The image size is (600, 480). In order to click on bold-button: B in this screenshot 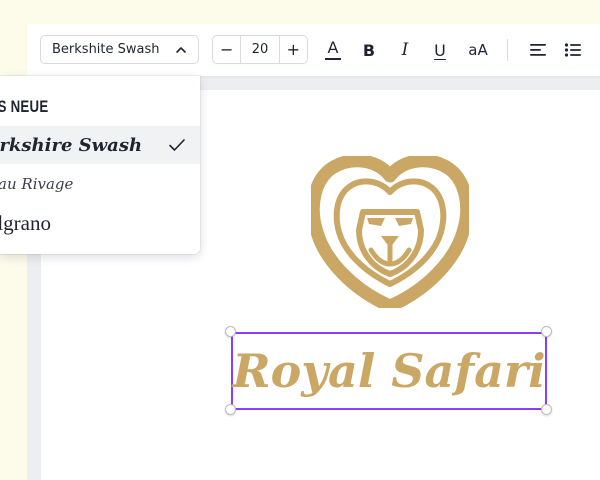, I will do `click(369, 50)`.